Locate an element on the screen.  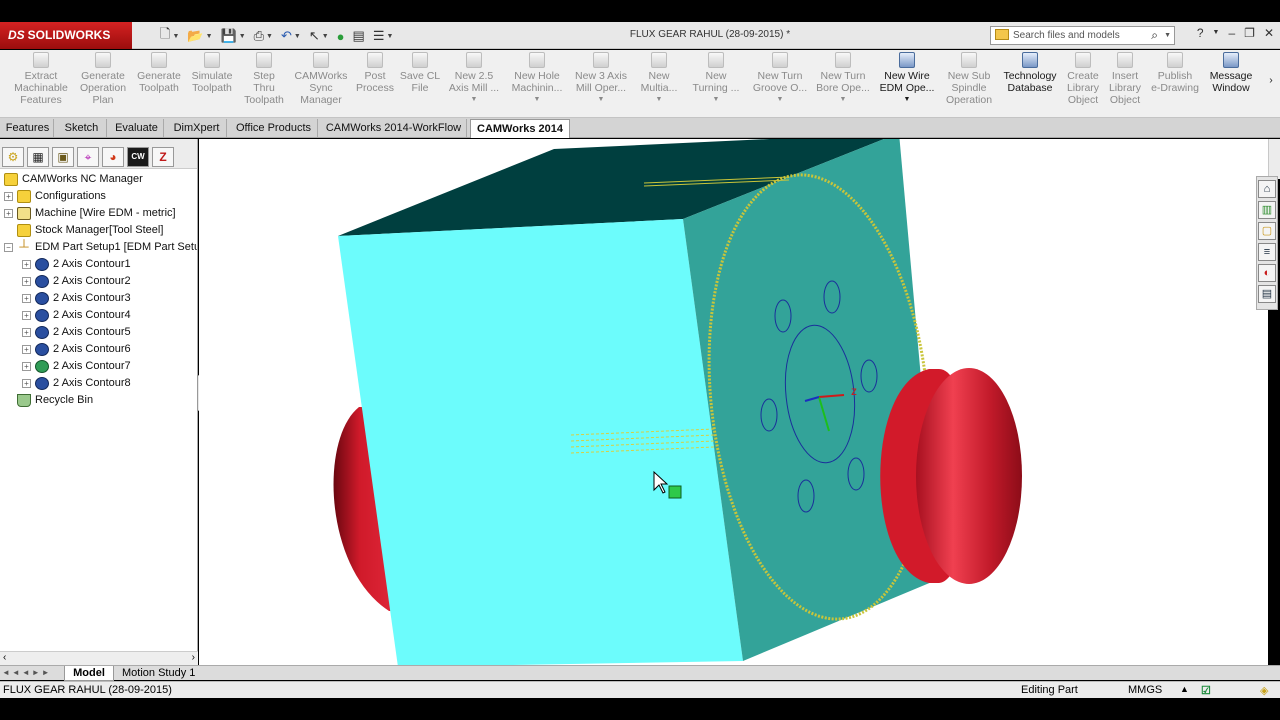
message-window-button: Message Window is located at coordinates (1231, 73).